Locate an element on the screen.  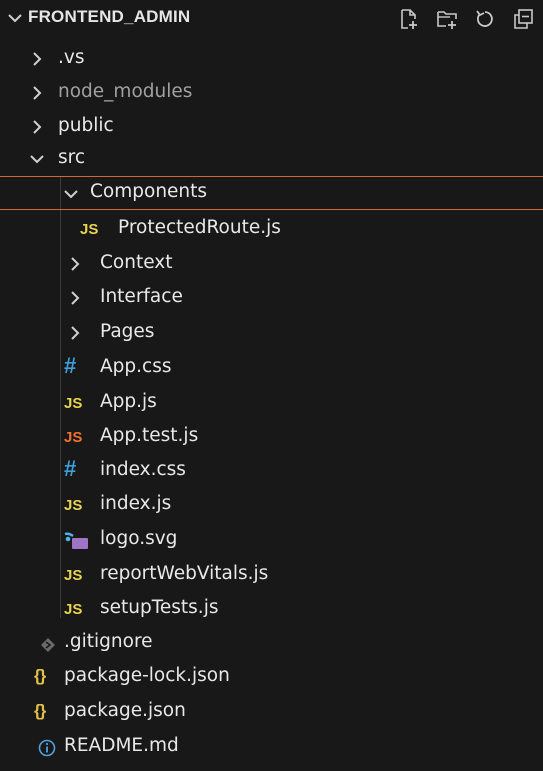
tree-item-vs: .vs is located at coordinates (271, 59).